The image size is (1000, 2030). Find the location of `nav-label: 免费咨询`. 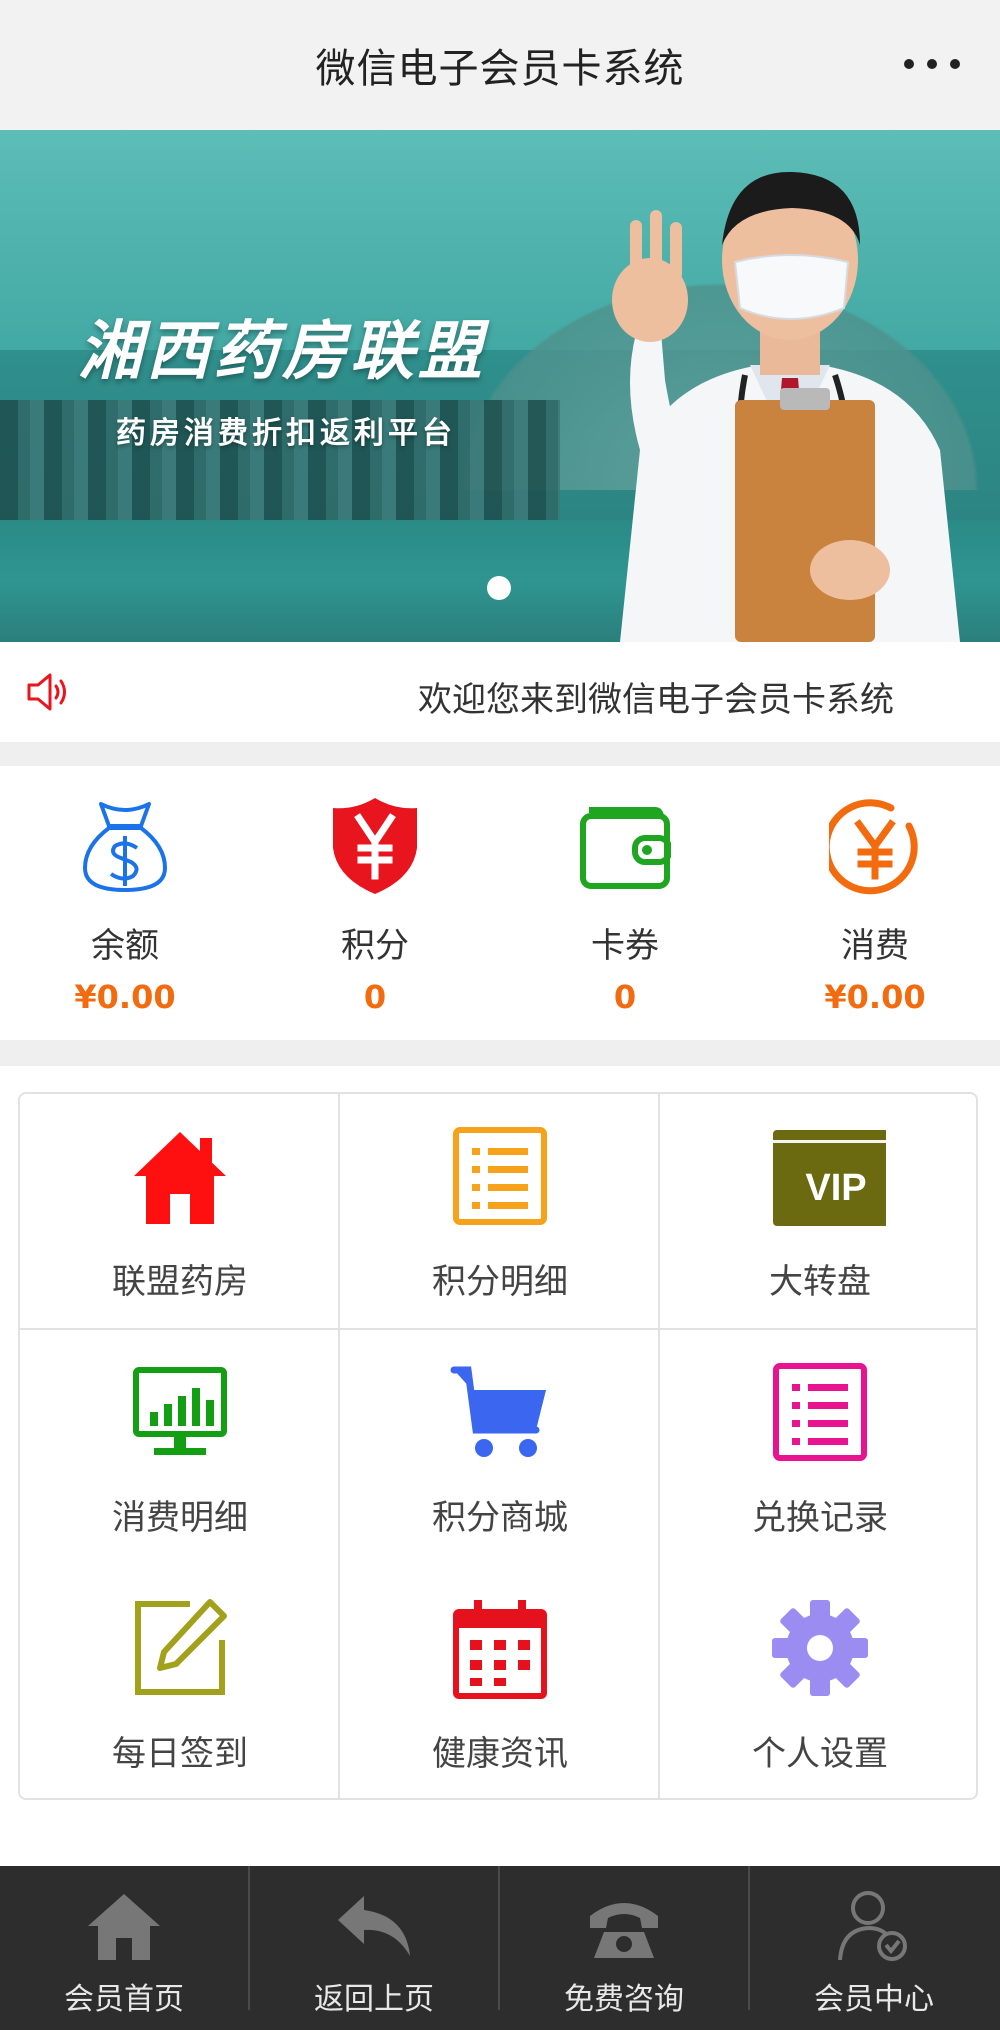

nav-label: 免费咨询 is located at coordinates (624, 1999).